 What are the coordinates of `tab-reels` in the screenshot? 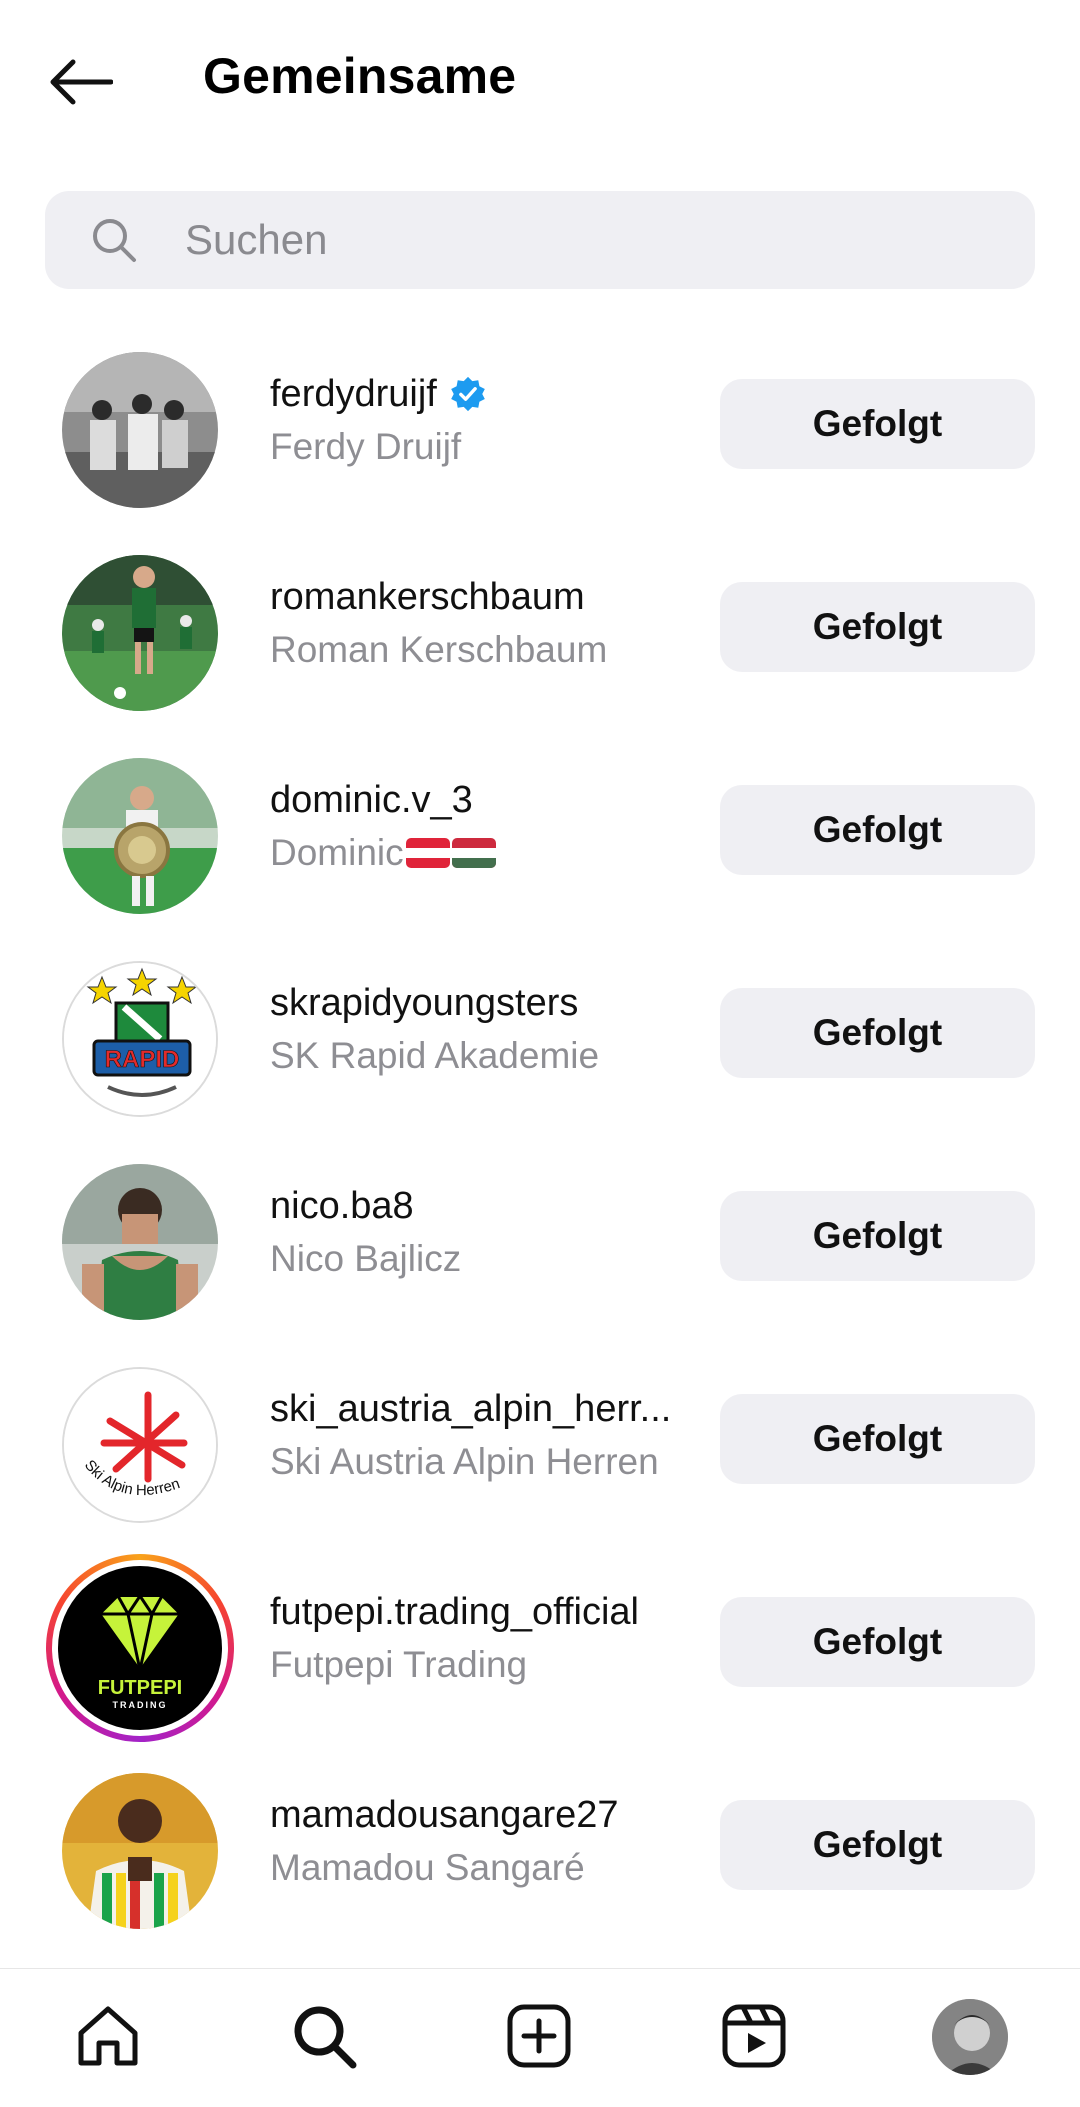 It's located at (754, 2036).